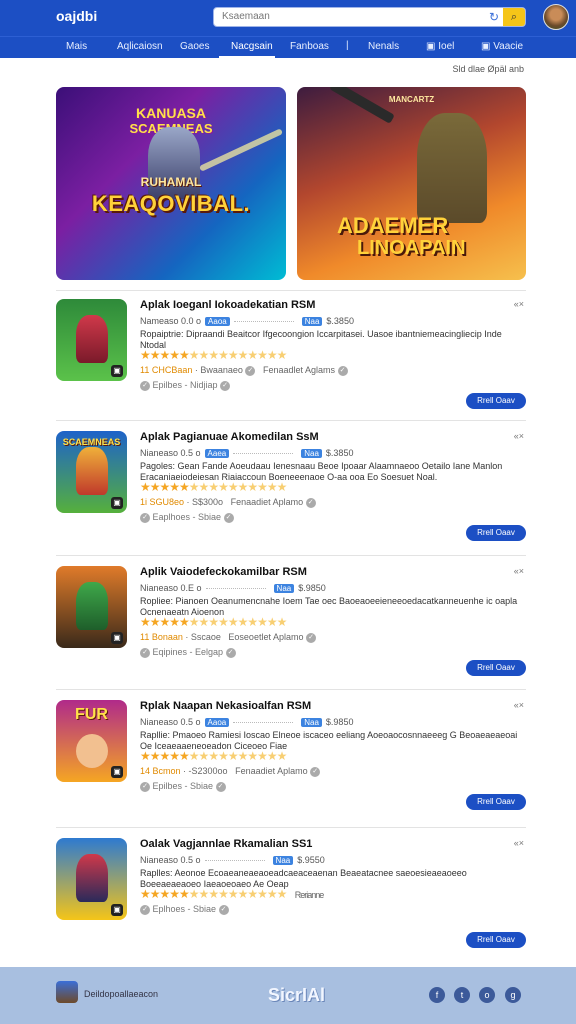 The image size is (576, 1024). Describe the element at coordinates (462, 995) in the screenshot. I see `twitter-icon: t` at that location.